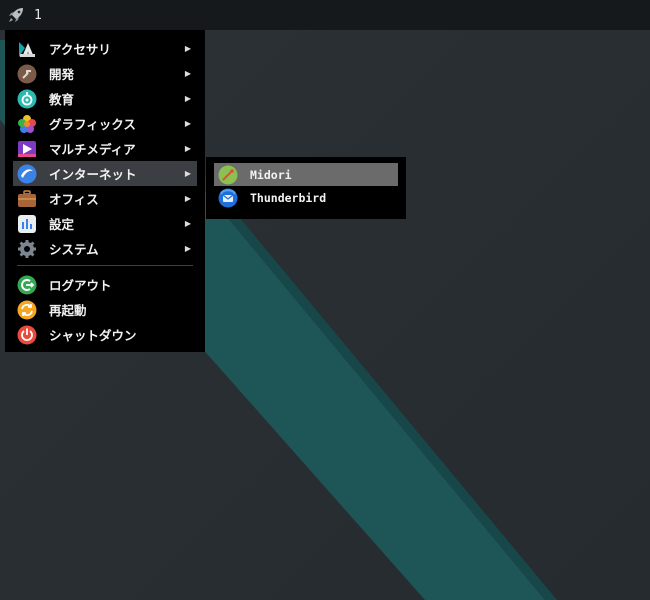 The width and height of the screenshot is (650, 600). Describe the element at coordinates (306, 174) in the screenshot. I see `submenu-item-midori: Midori` at that location.